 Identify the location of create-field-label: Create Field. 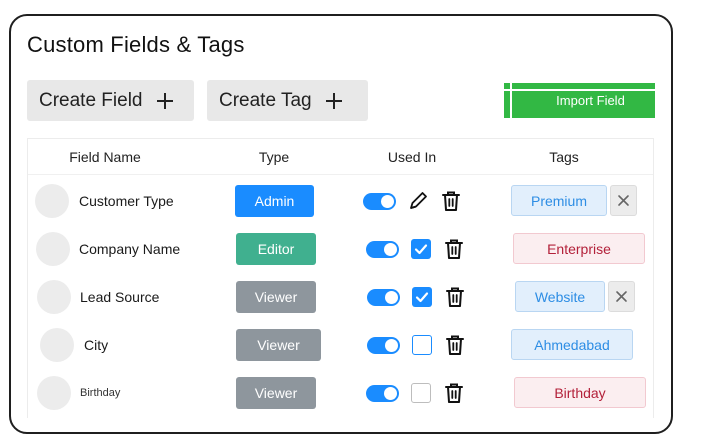
(91, 100).